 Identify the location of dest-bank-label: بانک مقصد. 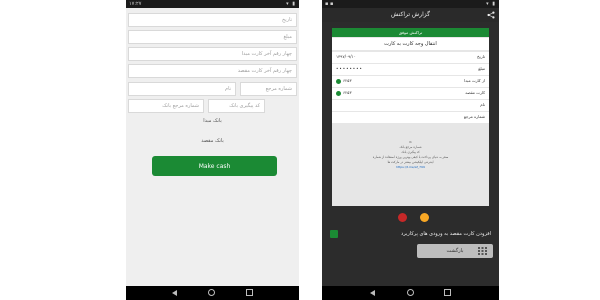
(212, 141).